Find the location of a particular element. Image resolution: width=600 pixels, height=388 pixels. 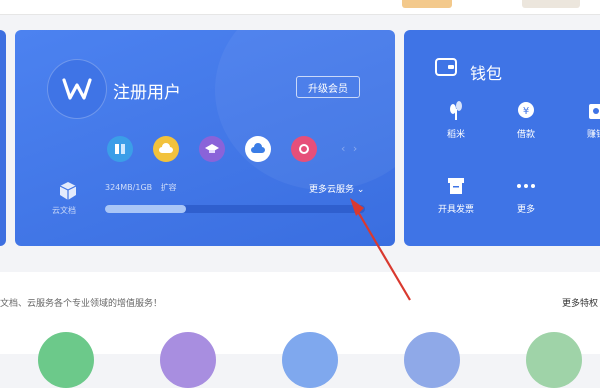

top-tab is located at coordinates (551, 4).